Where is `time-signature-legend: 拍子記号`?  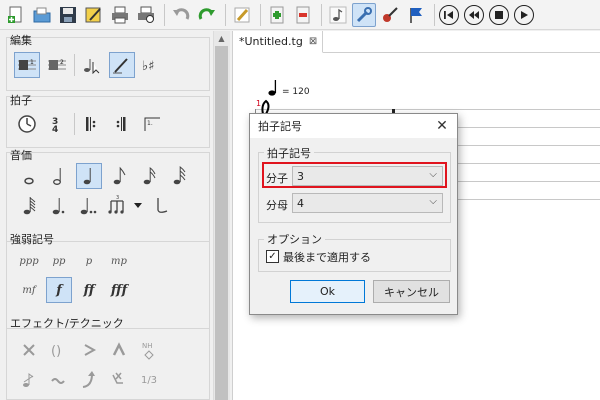
time-signature-legend: 拍子記号 is located at coordinates (289, 153).